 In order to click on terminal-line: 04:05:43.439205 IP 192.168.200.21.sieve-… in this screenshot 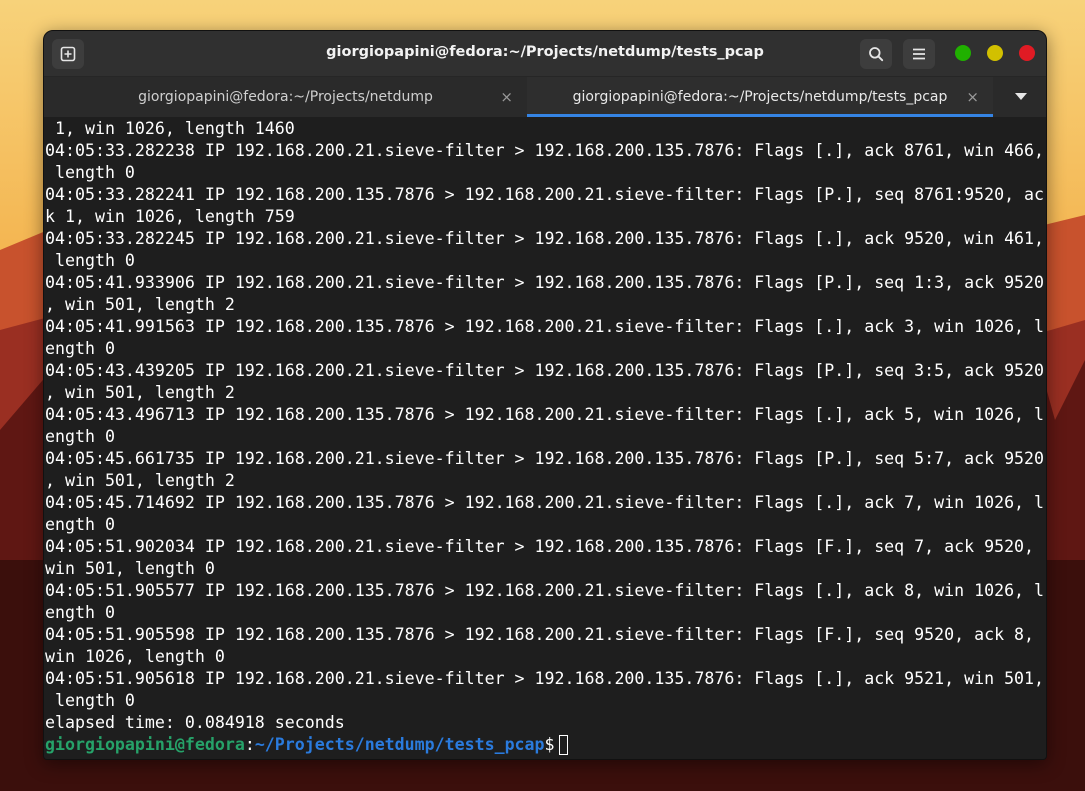, I will do `click(545, 370)`.